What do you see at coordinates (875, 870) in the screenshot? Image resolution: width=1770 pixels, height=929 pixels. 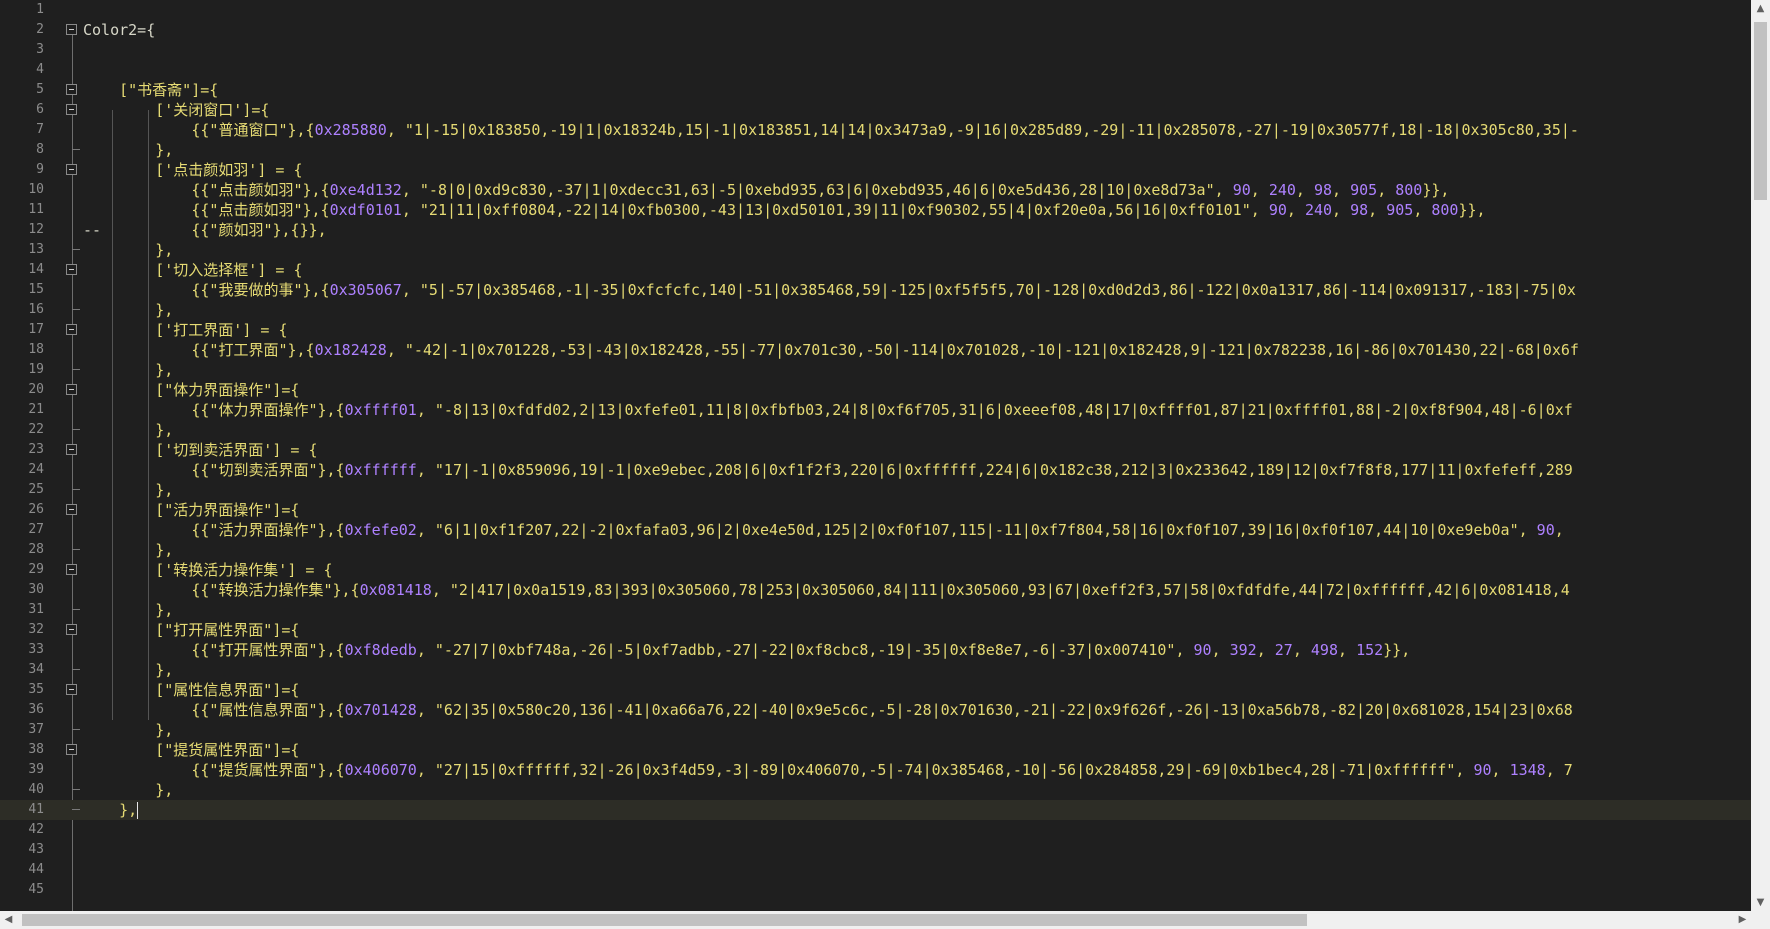 I see `code-line: 44` at bounding box center [875, 870].